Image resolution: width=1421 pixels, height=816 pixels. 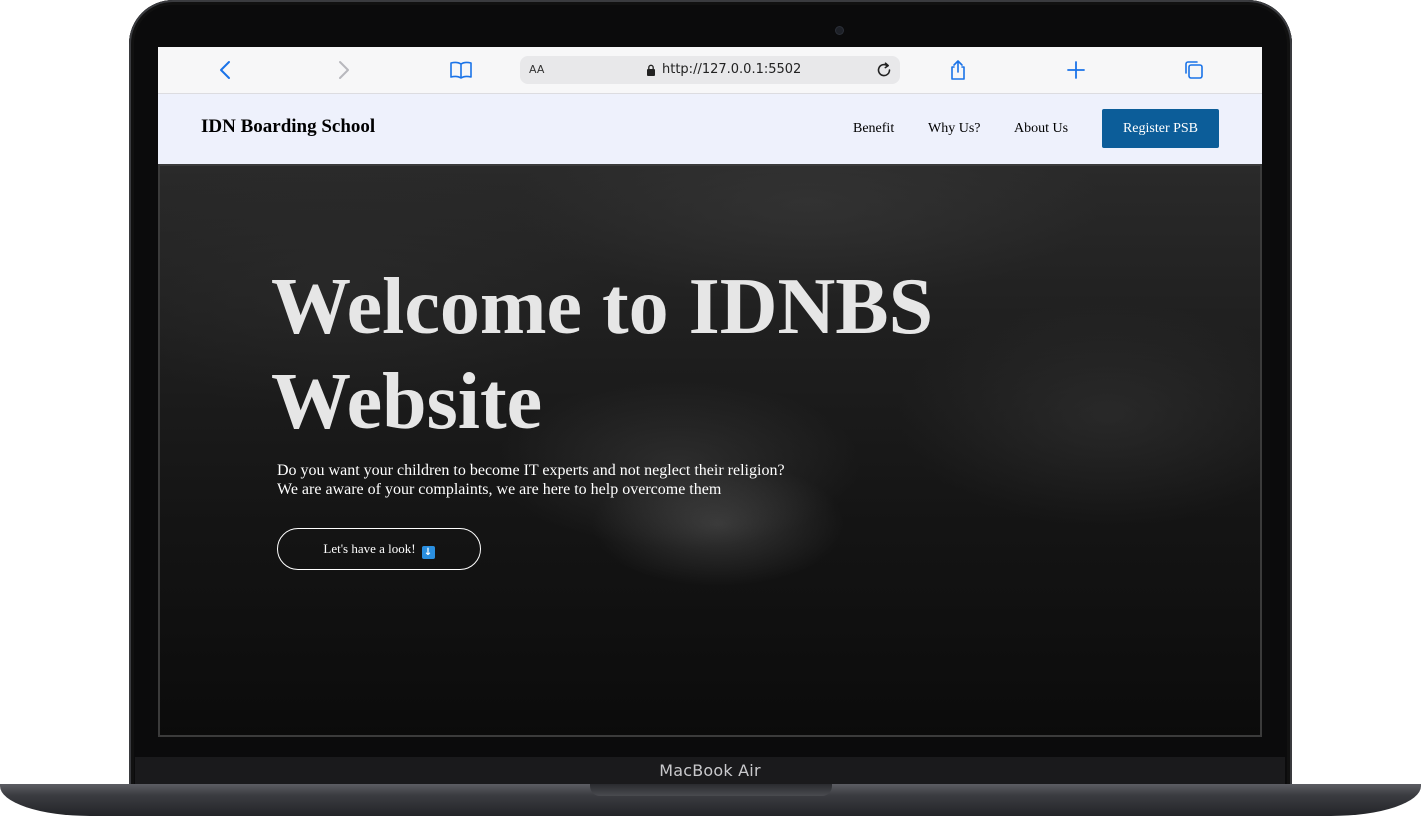 I want to click on device-label: MacBook Air, so click(x=710, y=770).